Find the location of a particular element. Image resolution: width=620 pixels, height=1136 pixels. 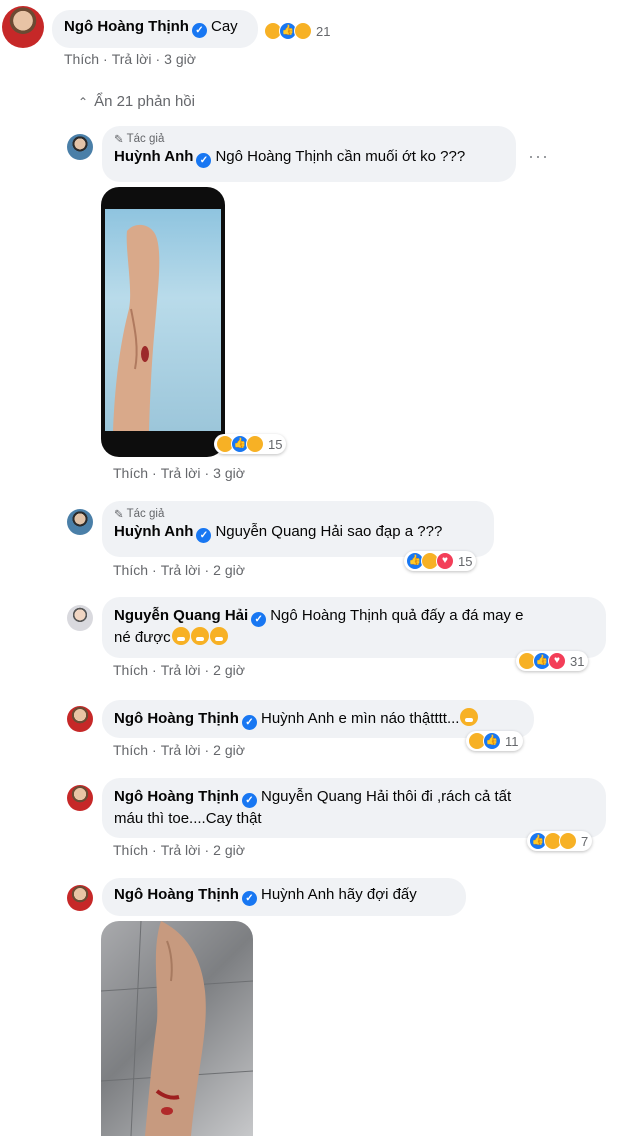

reaction-summary: 👍 7 is located at coordinates (560, 841).